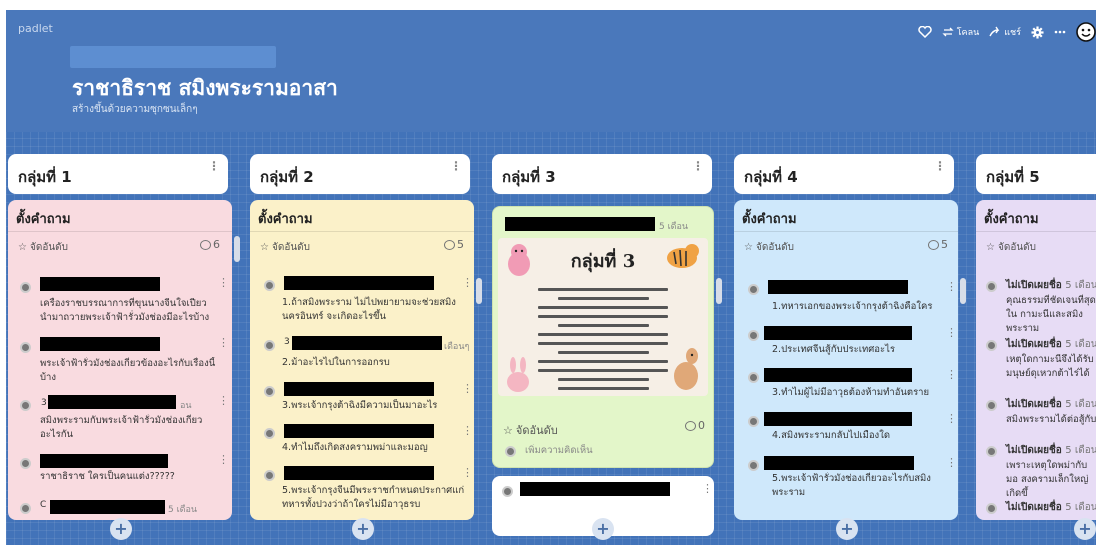  What do you see at coordinates (1037, 32) in the screenshot?
I see `settings-button` at bounding box center [1037, 32].